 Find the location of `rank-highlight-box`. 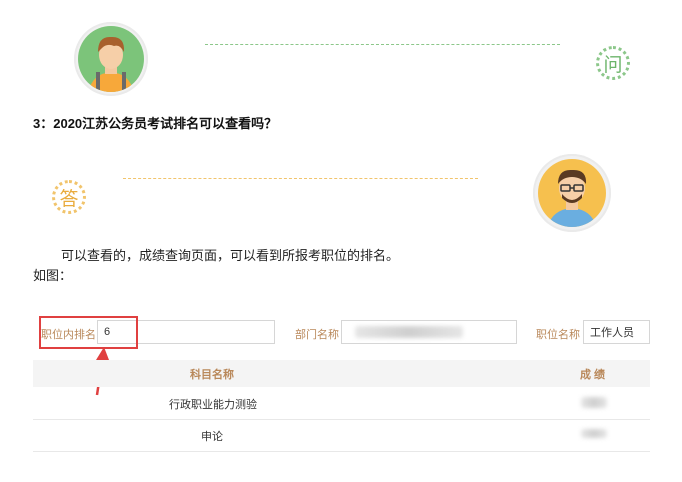

rank-highlight-box is located at coordinates (88, 332).